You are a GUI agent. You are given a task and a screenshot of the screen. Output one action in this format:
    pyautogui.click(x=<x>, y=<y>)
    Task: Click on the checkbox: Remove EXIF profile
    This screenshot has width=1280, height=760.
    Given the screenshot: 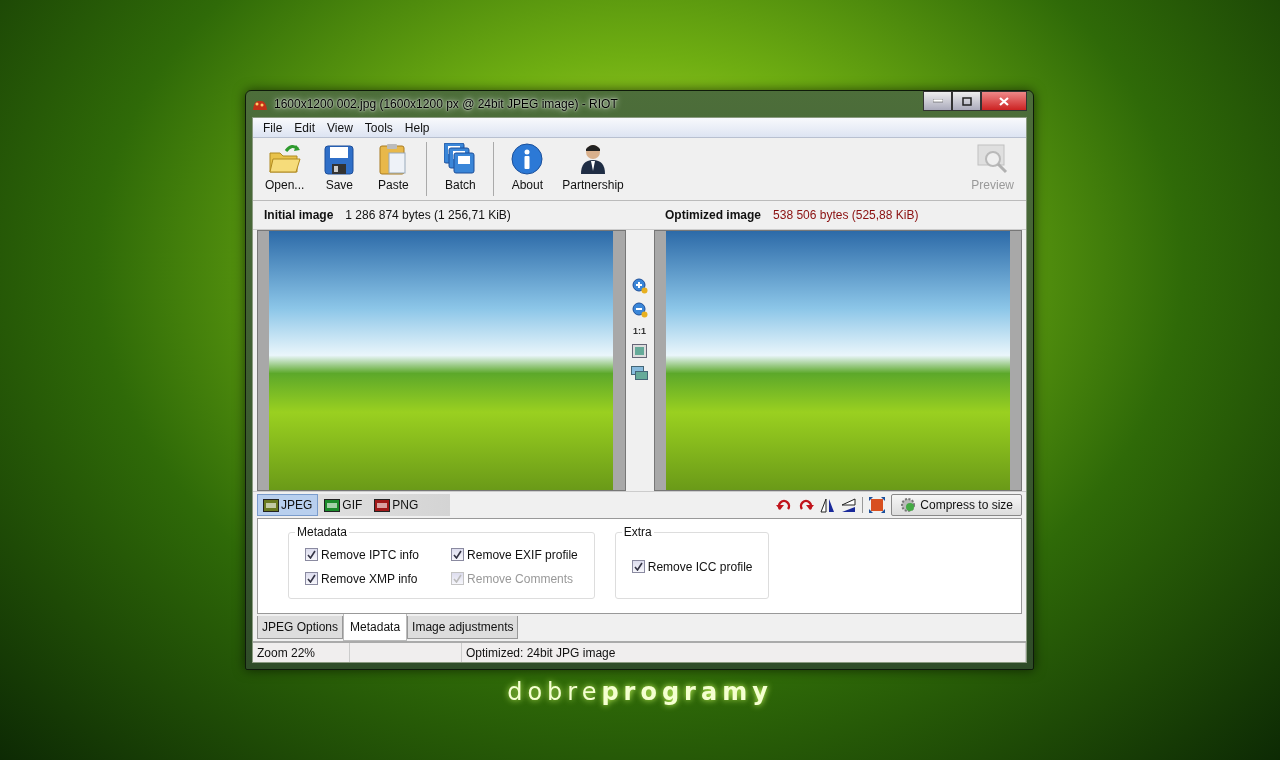 What is the action you would take?
    pyautogui.click(x=514, y=554)
    